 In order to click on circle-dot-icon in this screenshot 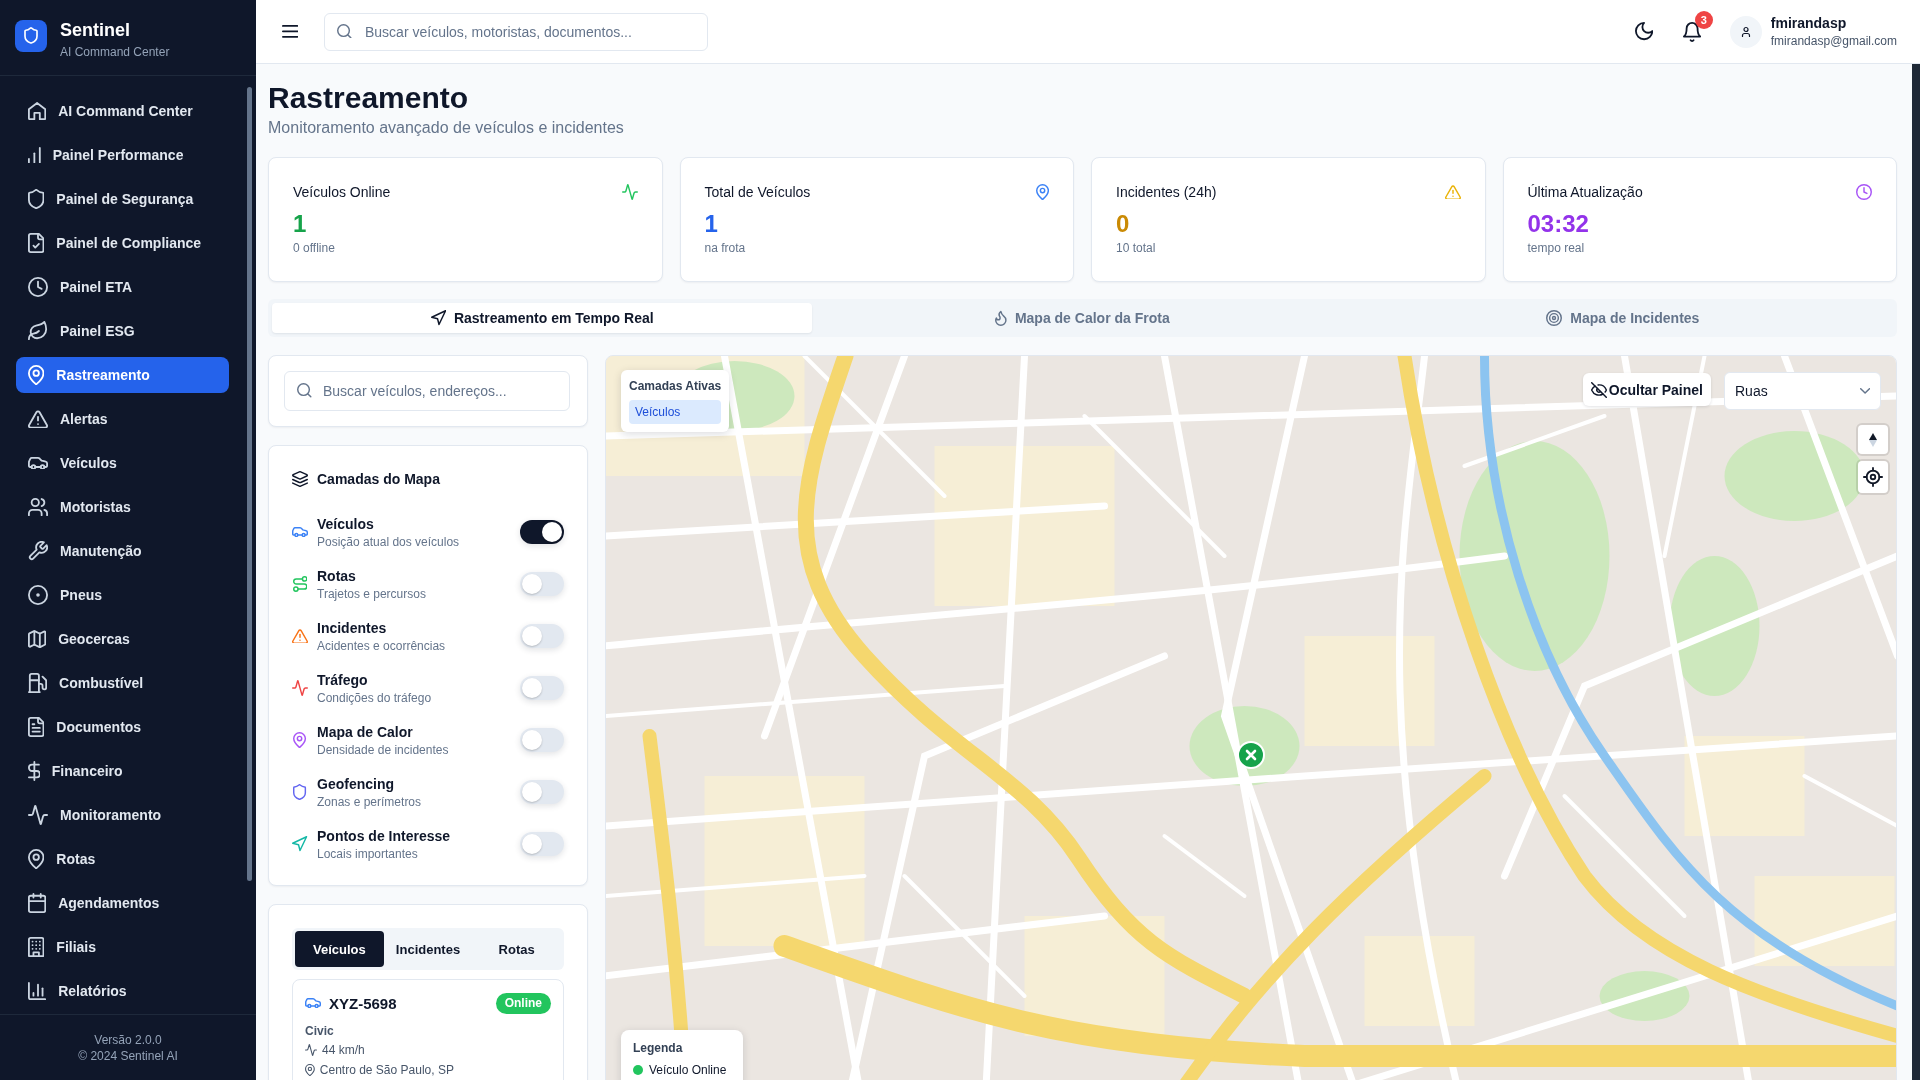, I will do `click(38, 595)`.